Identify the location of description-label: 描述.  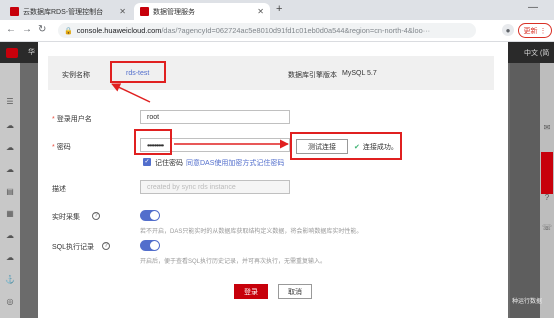
(59, 189).